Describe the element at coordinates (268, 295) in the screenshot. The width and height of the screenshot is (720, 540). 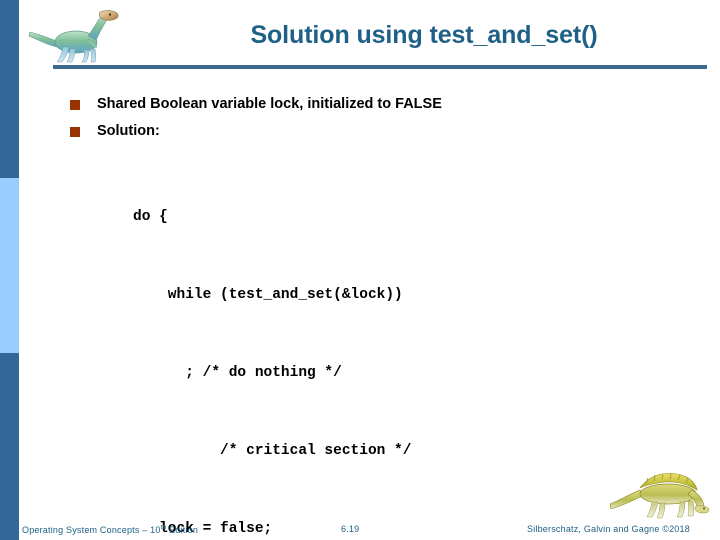
I see `code-line: while (test_and_set(&lock))` at that location.